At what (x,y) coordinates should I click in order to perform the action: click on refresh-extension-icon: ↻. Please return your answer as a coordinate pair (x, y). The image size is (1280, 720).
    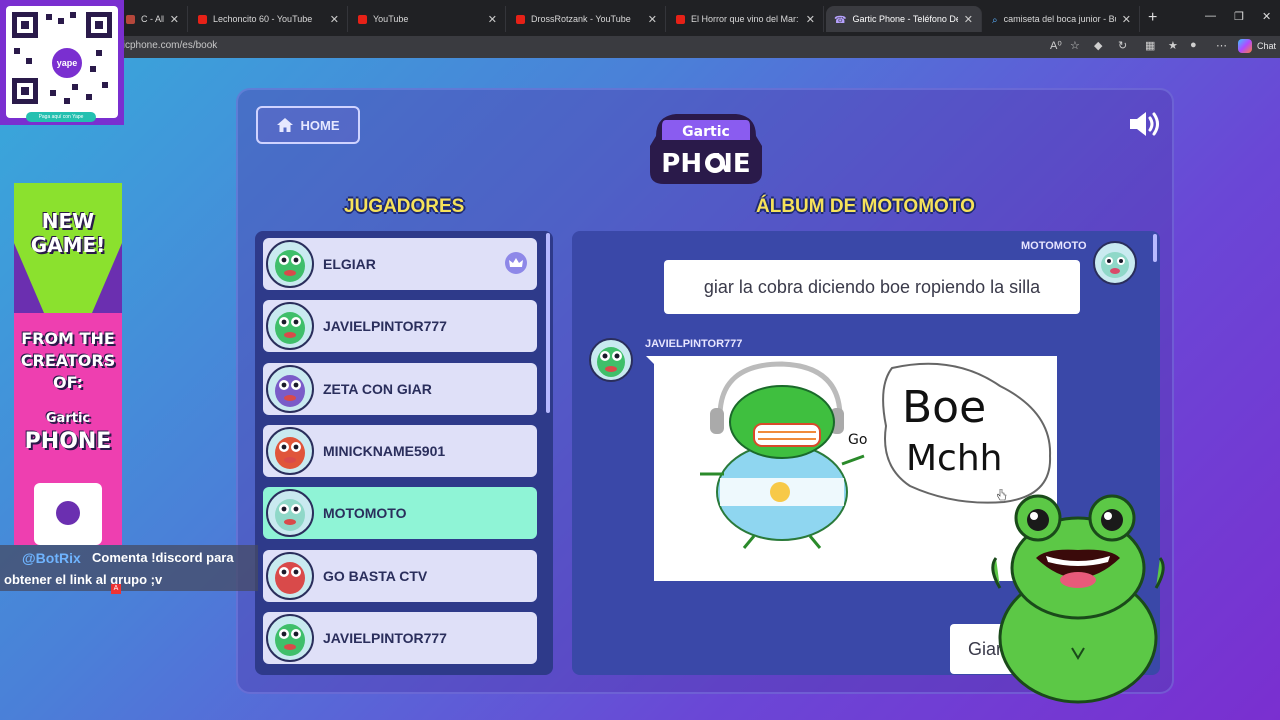
    Looking at the image, I should click on (1122, 45).